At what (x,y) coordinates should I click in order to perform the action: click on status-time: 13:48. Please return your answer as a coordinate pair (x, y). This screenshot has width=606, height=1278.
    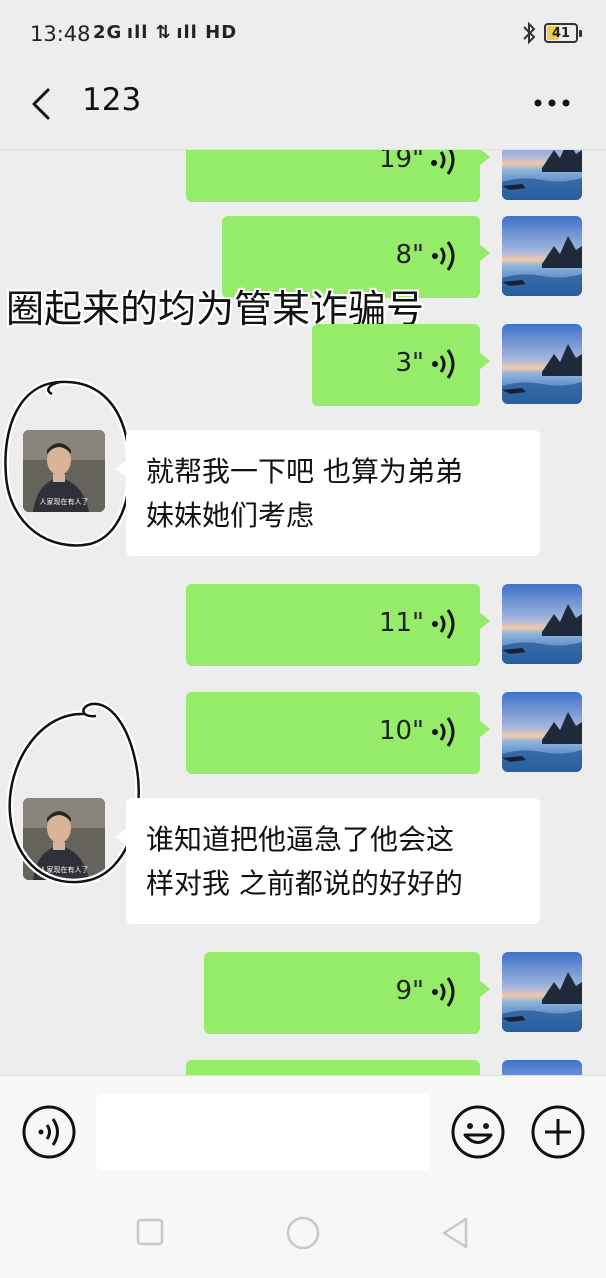
    Looking at the image, I should click on (60, 34).